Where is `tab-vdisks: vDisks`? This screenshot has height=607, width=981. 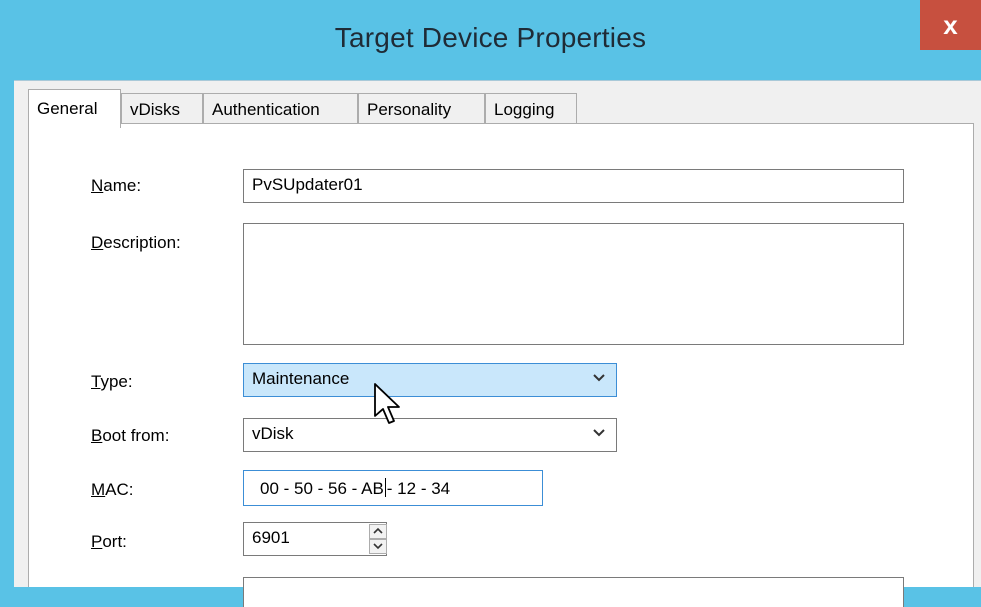 tab-vdisks: vDisks is located at coordinates (162, 109).